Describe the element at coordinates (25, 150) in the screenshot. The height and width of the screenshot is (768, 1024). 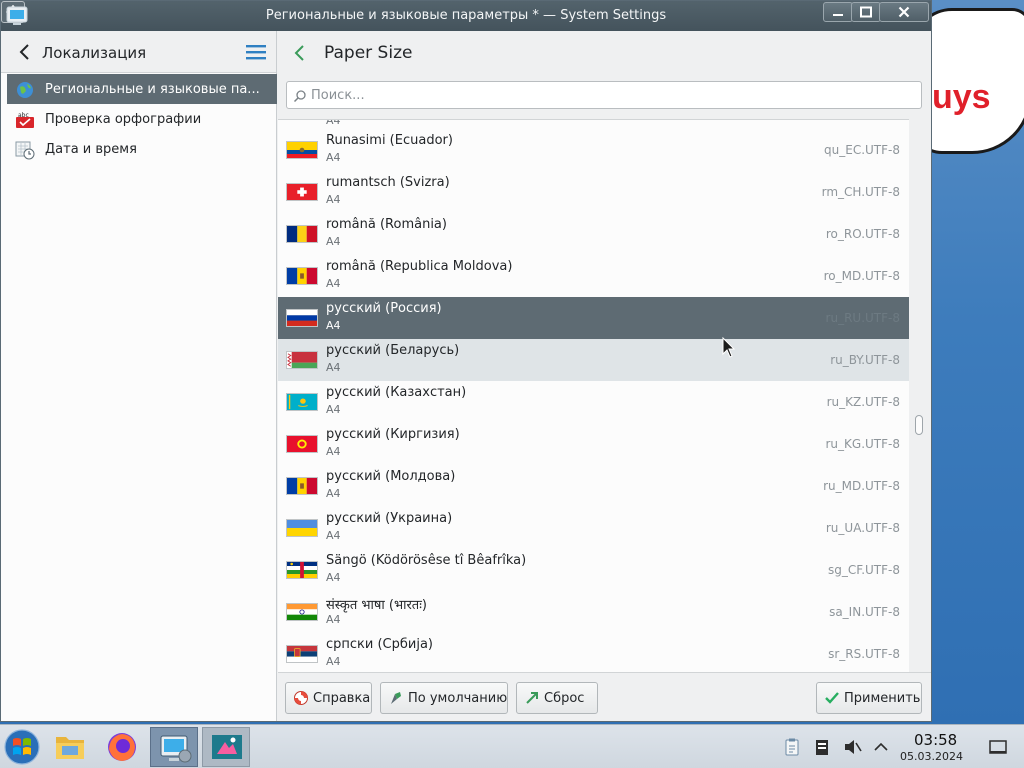
I see `calendar-clock-icon` at that location.